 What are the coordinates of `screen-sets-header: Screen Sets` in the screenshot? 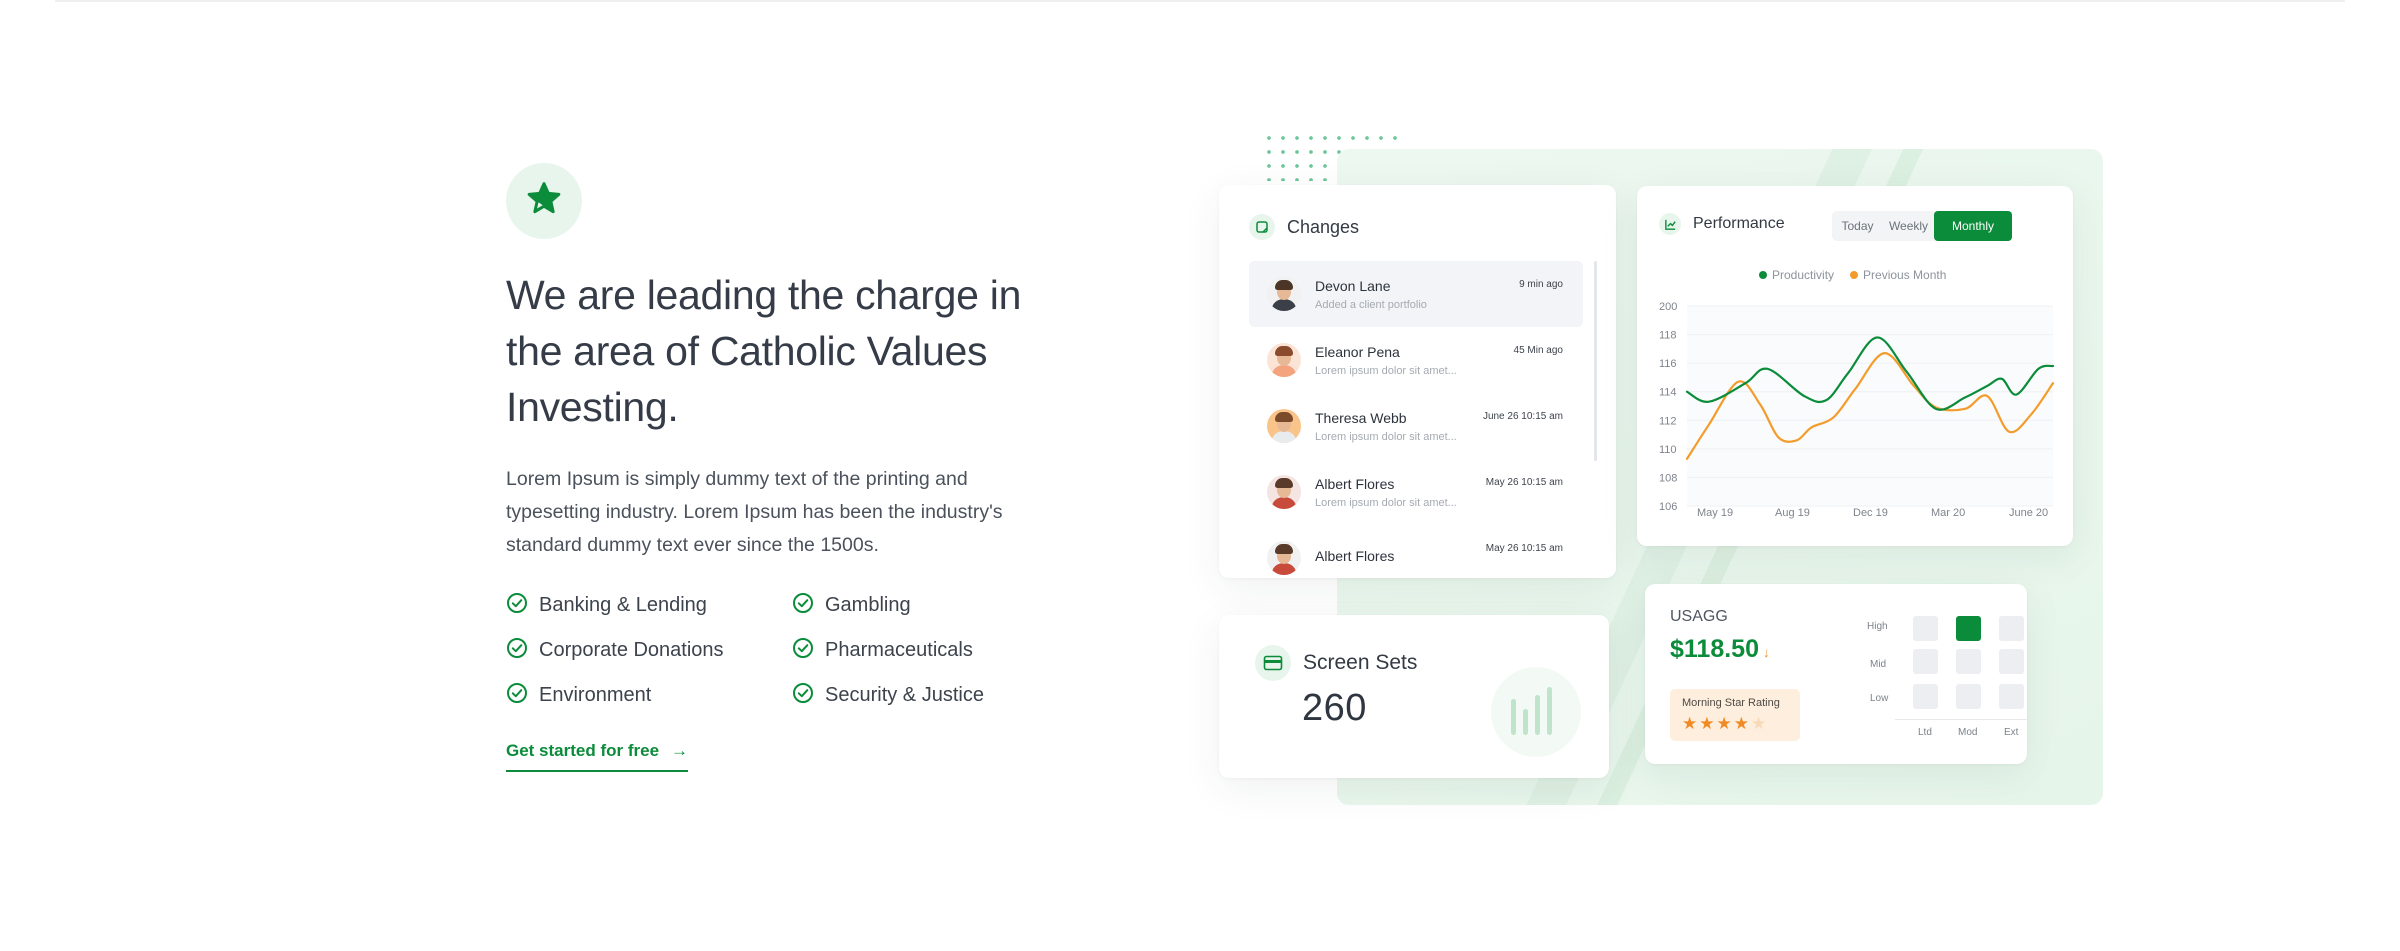 It's located at (1336, 663).